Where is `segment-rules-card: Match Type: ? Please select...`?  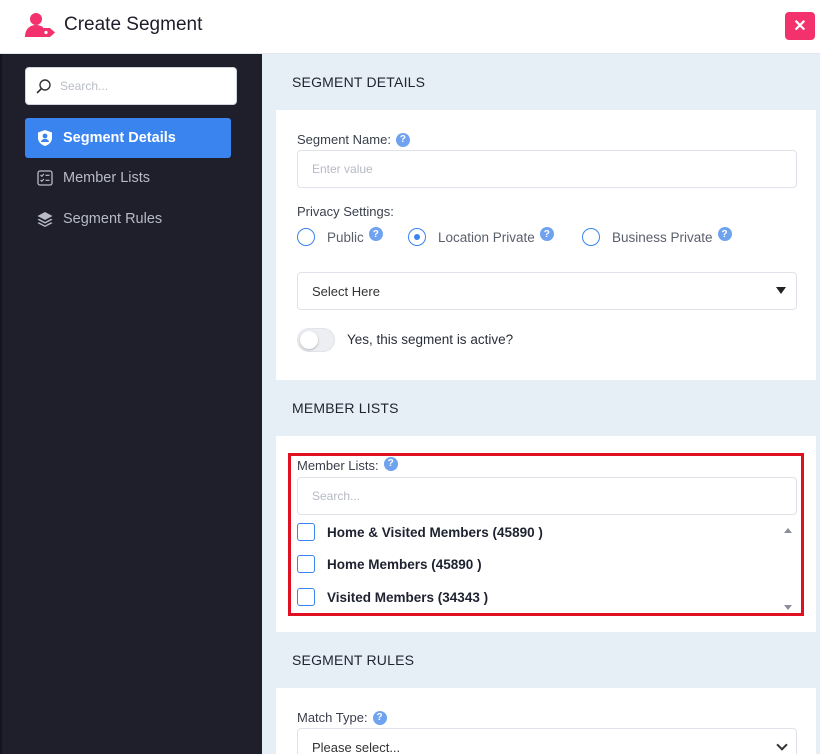 segment-rules-card: Match Type: ? Please select... is located at coordinates (546, 721).